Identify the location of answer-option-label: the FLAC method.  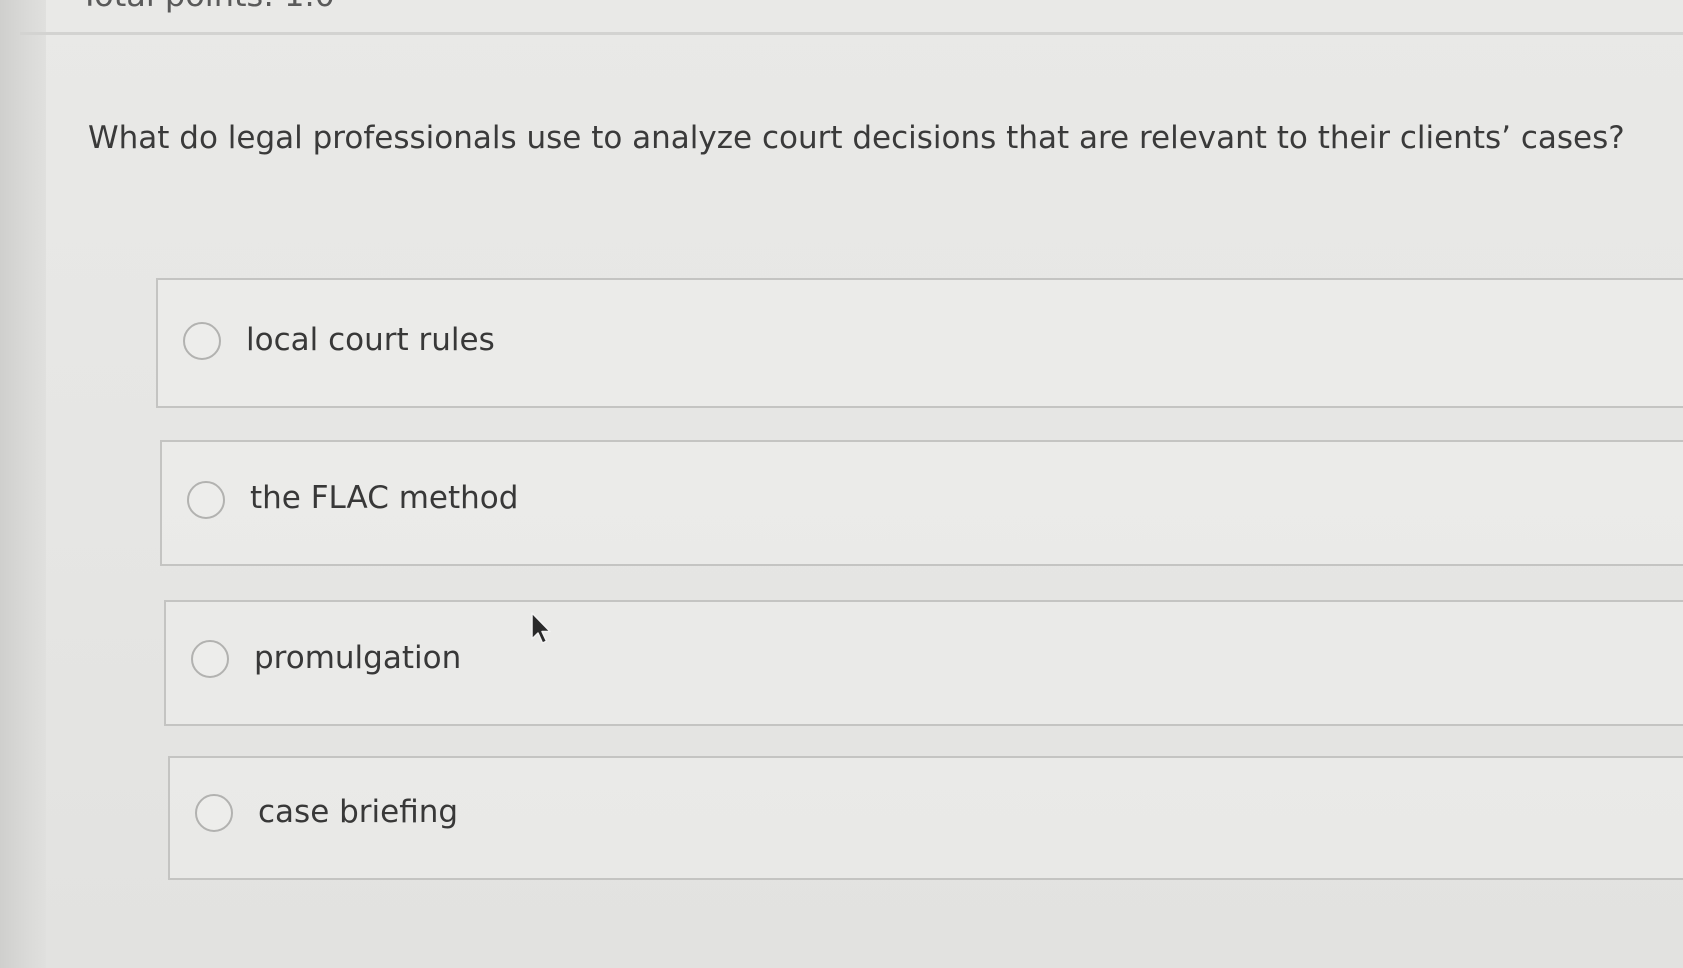
(384, 498).